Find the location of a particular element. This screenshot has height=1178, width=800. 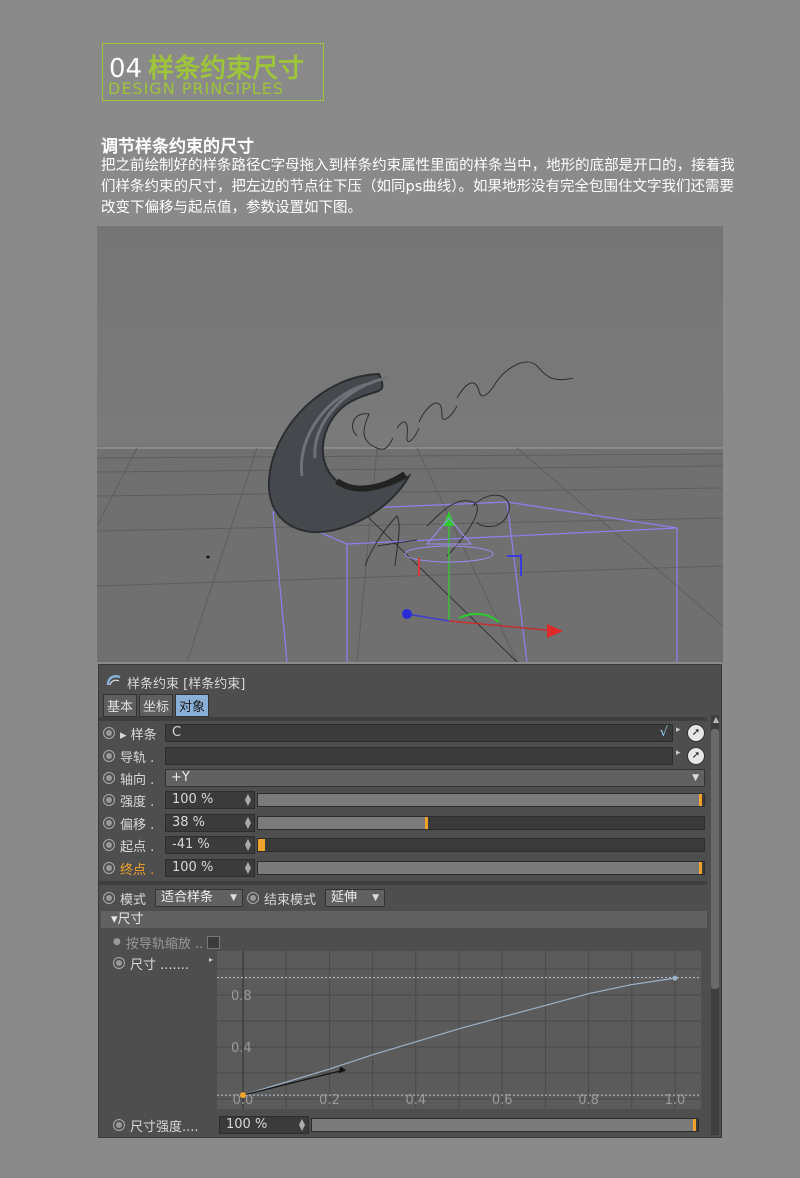

header-subtitle: DESIGN PRINCIPLES is located at coordinates (196, 88).